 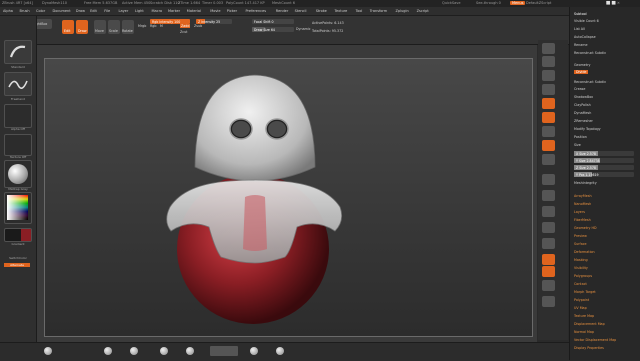 I want to click on menu-edit: Edit, so click(x=93, y=11).